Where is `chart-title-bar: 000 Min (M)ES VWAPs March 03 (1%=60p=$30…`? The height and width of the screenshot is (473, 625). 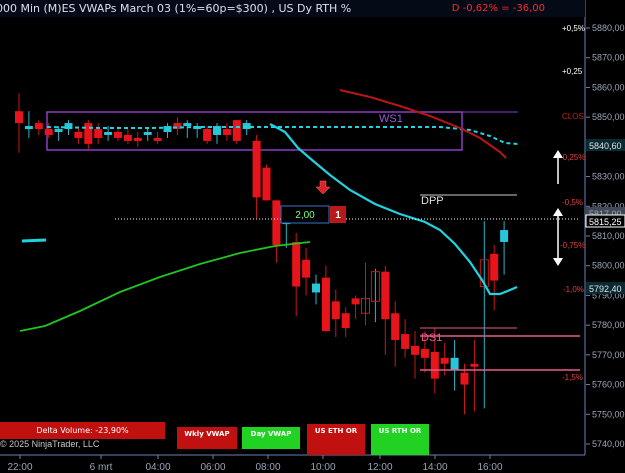
chart-title-bar: 000 Min (M)ES VWAPs March 03 (1%=60p=$30… is located at coordinates (292, 8).